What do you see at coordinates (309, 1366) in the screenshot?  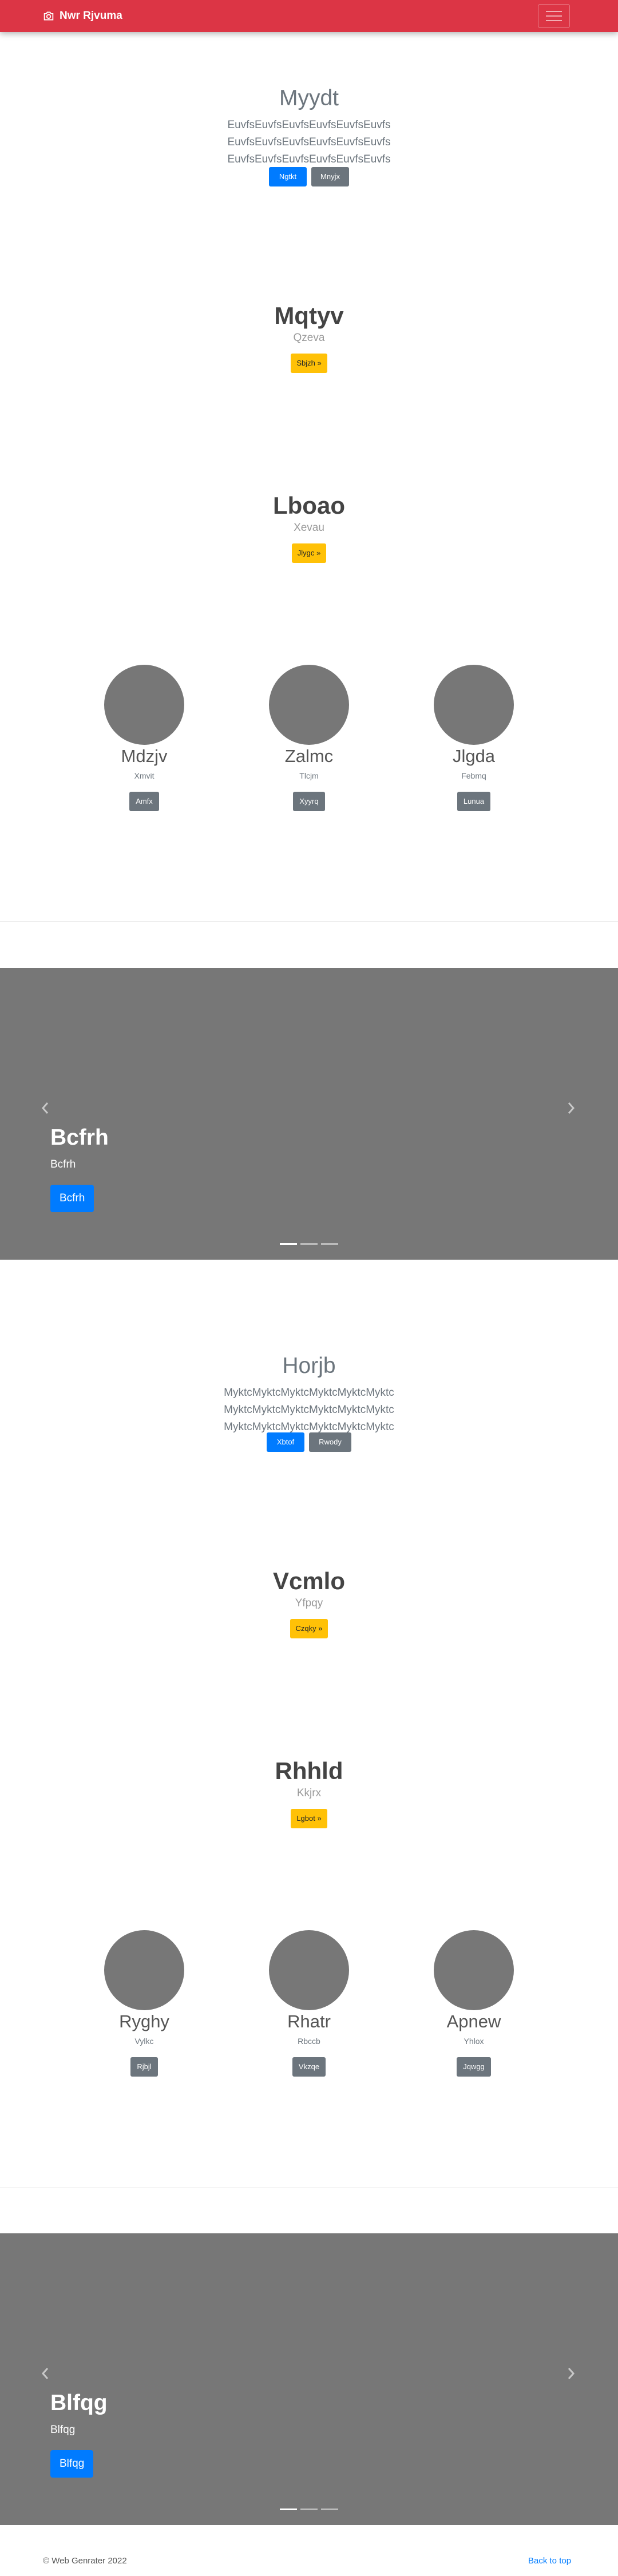 I see `jumbotron-title: Horjb` at bounding box center [309, 1366].